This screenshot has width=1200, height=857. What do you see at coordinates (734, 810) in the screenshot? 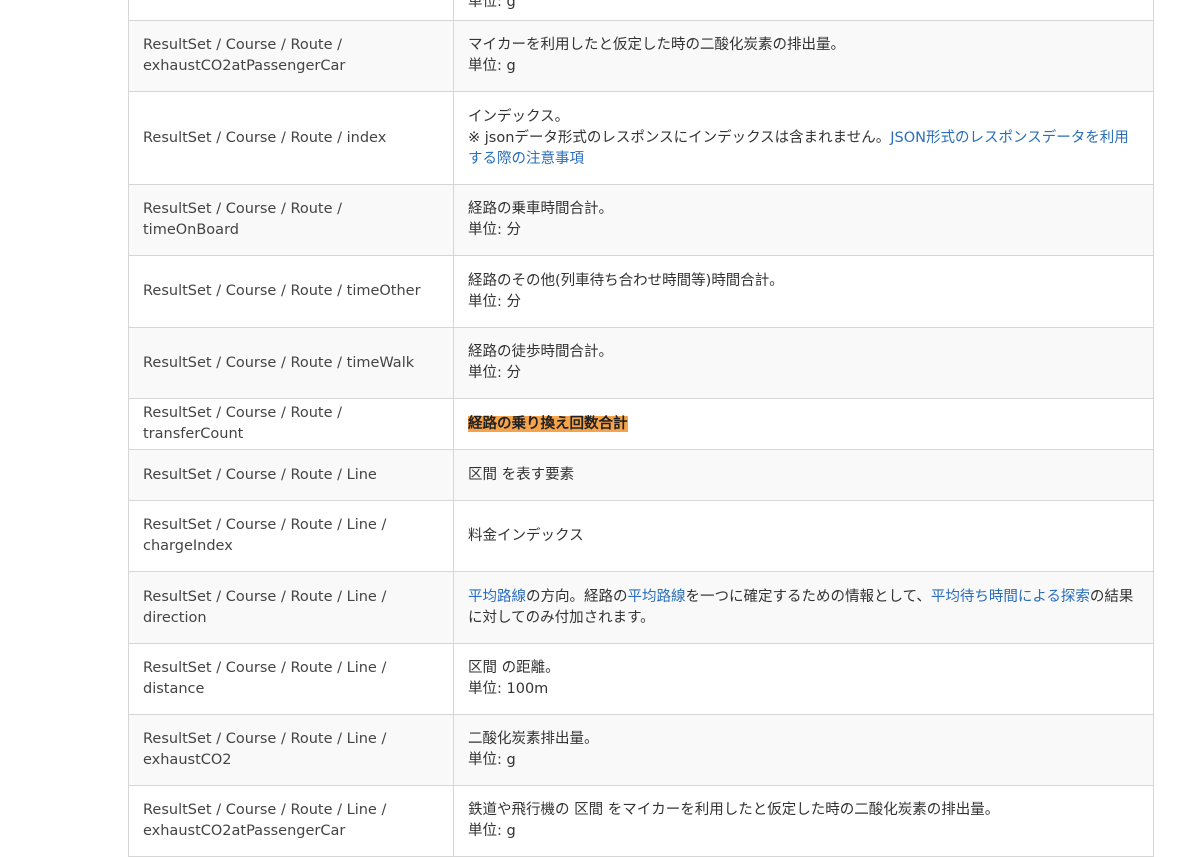
I see `description-line: 鉄道や飛行機の 区間 をマイカーを利用したと仮定した時の二酸化炭素の排出量。` at bounding box center [734, 810].